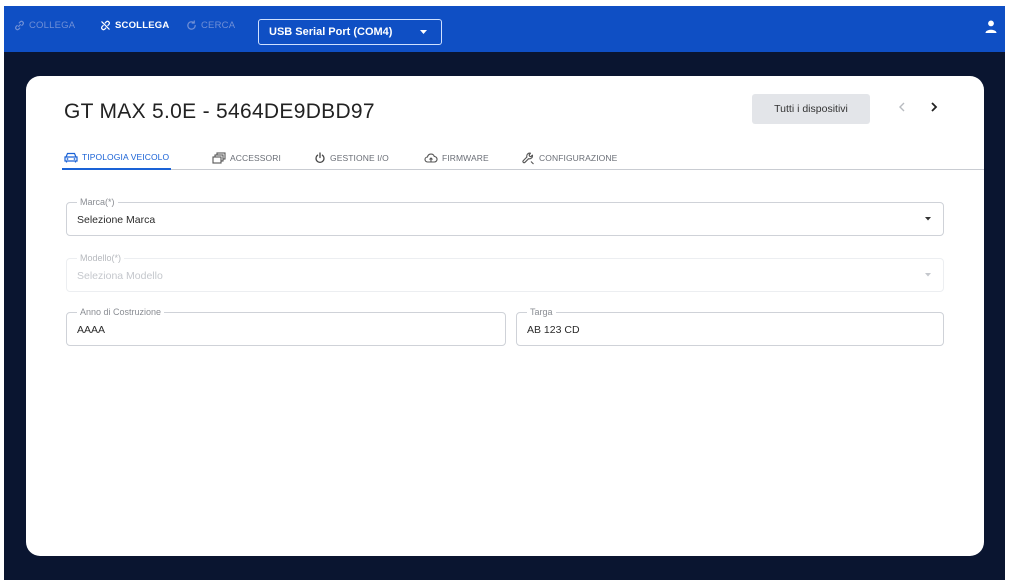 The height and width of the screenshot is (580, 1009). What do you see at coordinates (218, 25) in the screenshot?
I see `cerca-label: CERCA` at bounding box center [218, 25].